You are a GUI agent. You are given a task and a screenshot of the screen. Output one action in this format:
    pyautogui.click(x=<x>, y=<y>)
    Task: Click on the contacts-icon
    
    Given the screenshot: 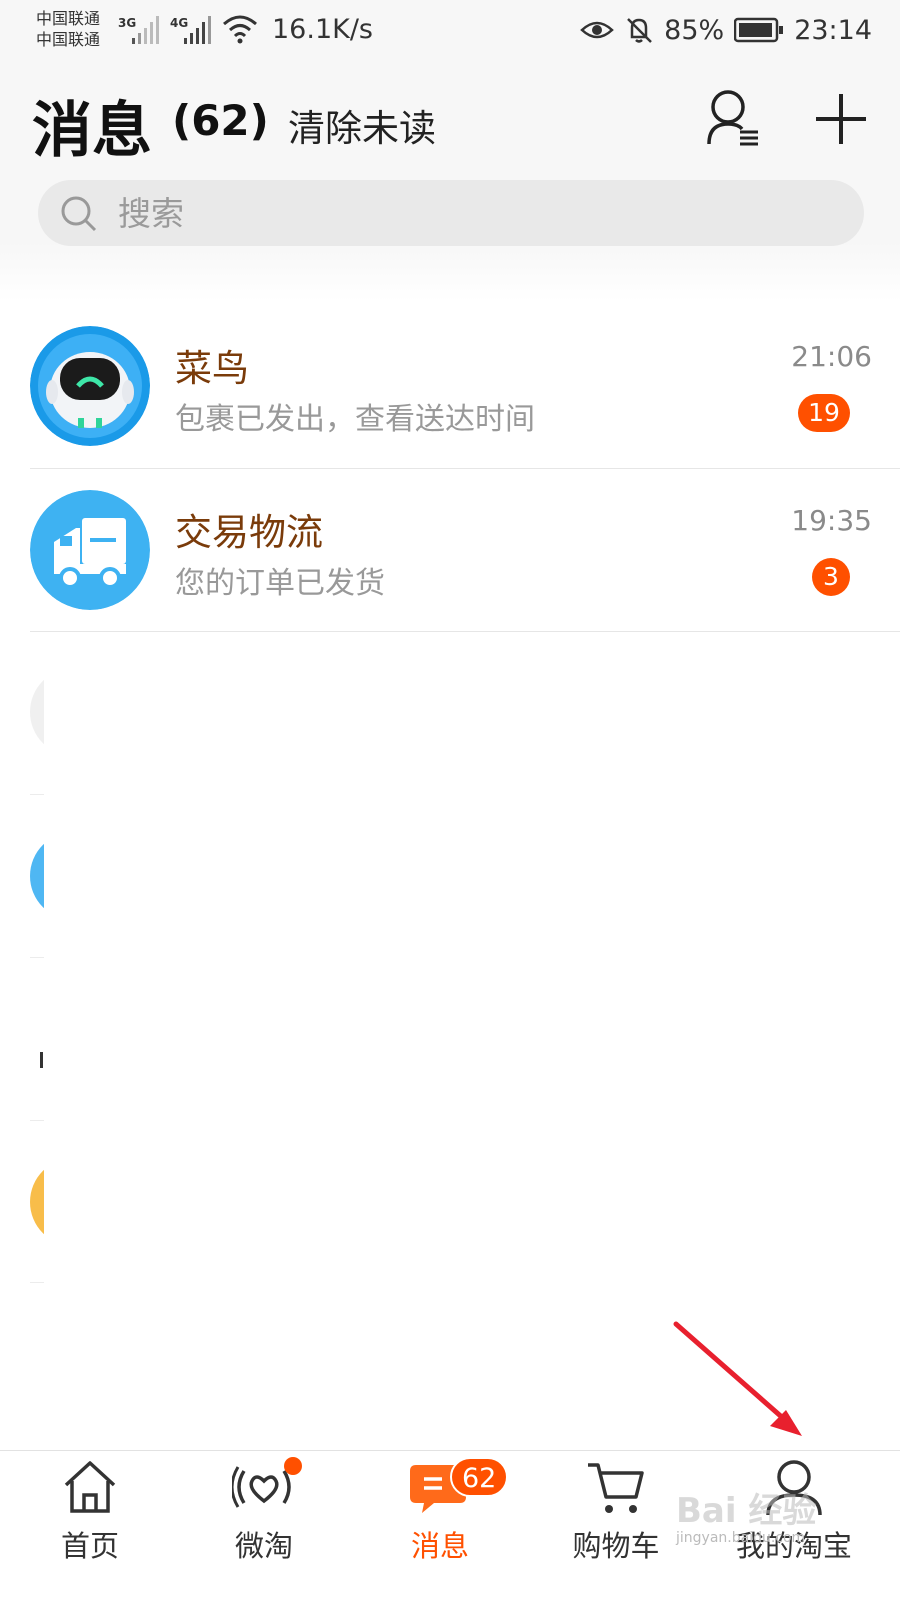 What is the action you would take?
    pyautogui.click(x=734, y=119)
    